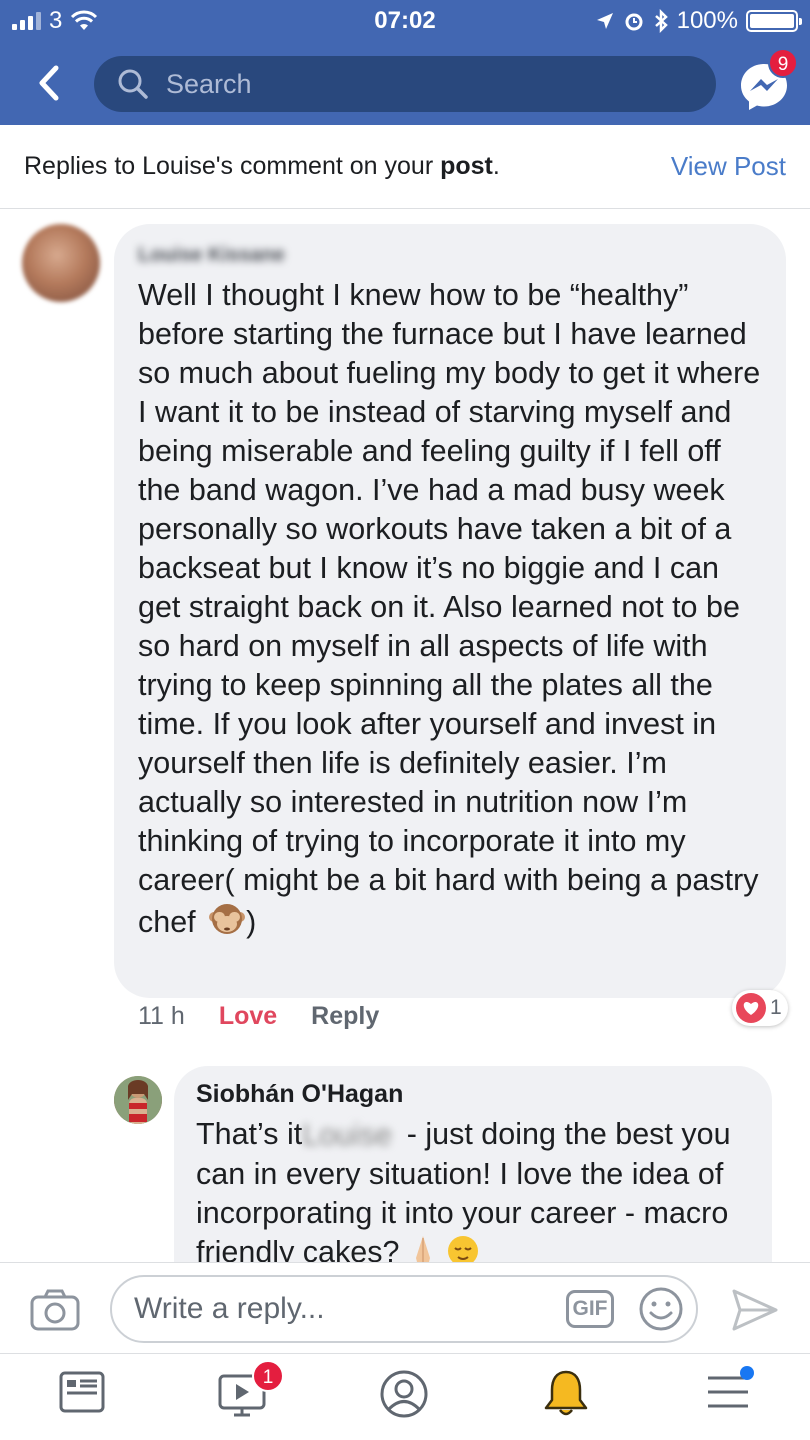 This screenshot has width=810, height=1440. What do you see at coordinates (133, 84) in the screenshot?
I see `search-icon` at bounding box center [133, 84].